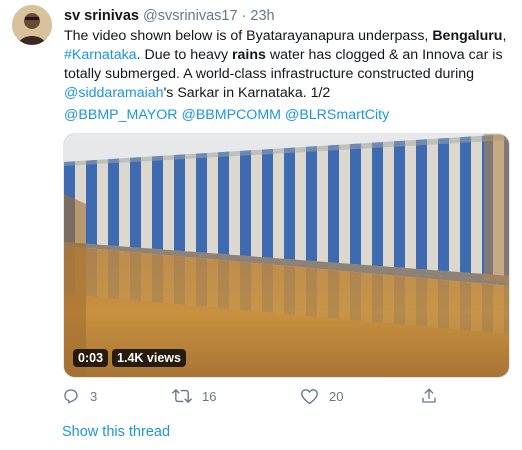 This screenshot has height=450, width=522. Describe the element at coordinates (209, 396) in the screenshot. I see `retweet-count: 16` at that location.